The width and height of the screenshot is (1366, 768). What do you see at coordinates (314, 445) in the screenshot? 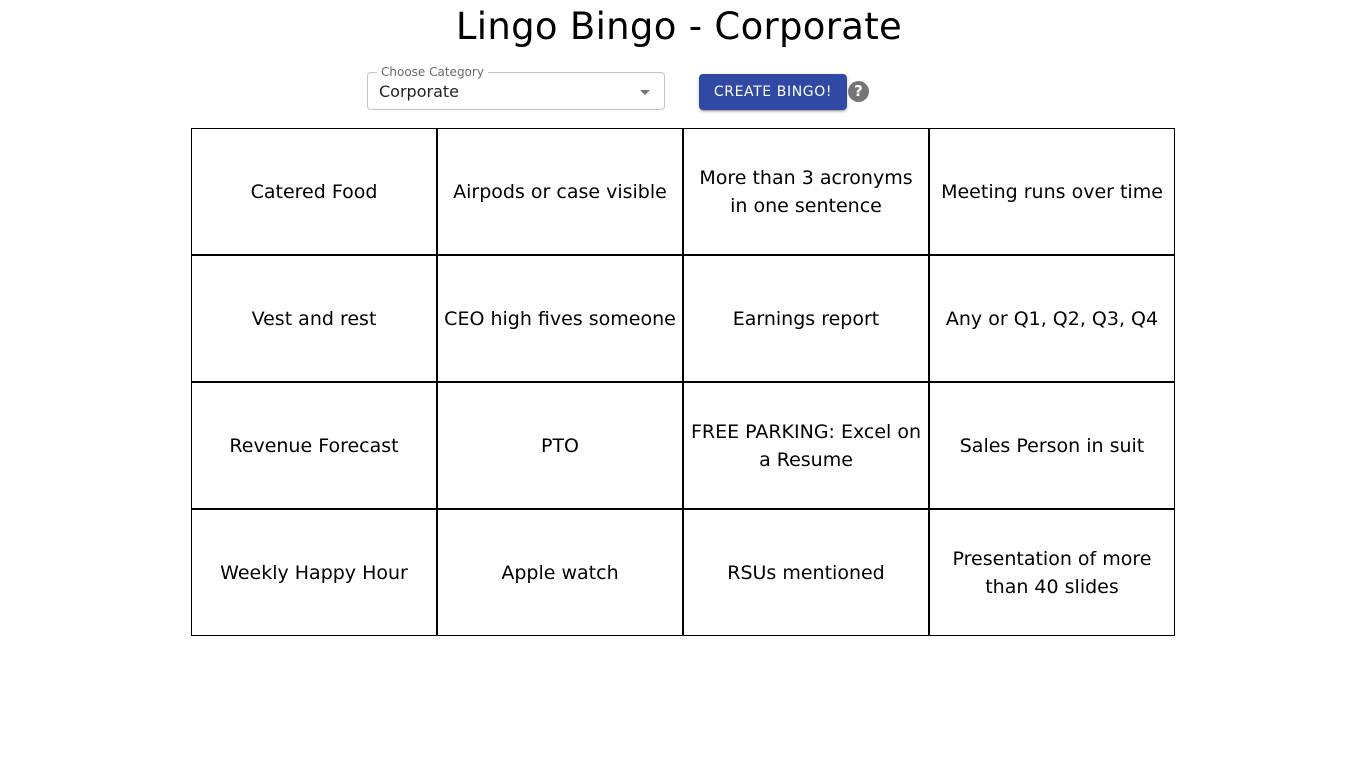
I see `bingo-cell: Revenue Forecast` at bounding box center [314, 445].